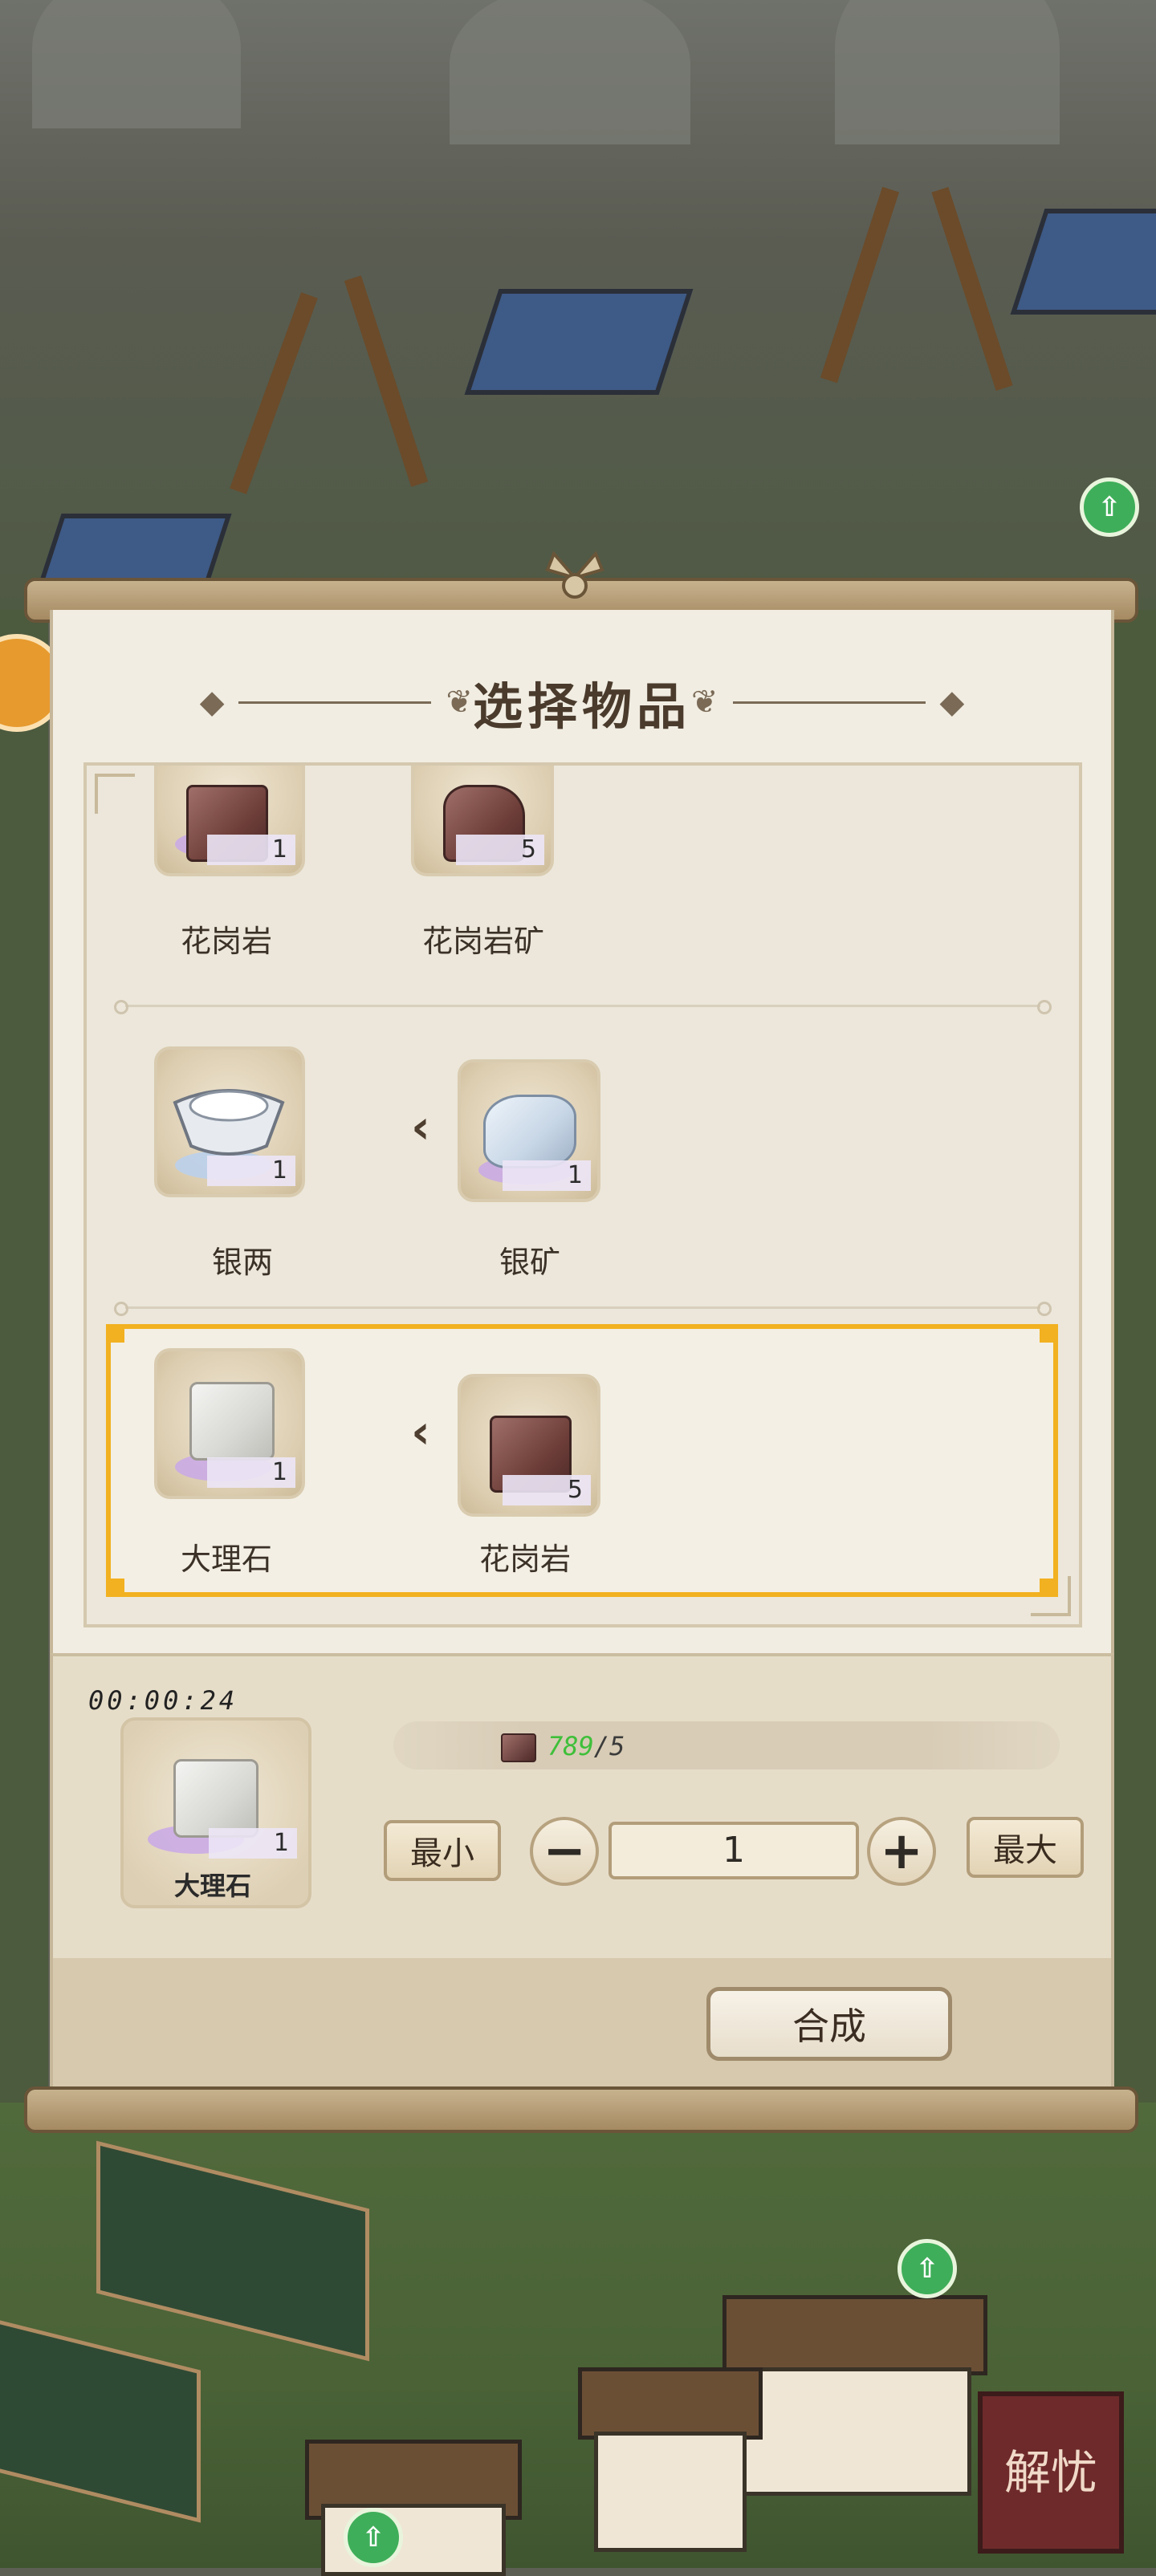  I want to click on quantity-field: 1, so click(734, 1850).